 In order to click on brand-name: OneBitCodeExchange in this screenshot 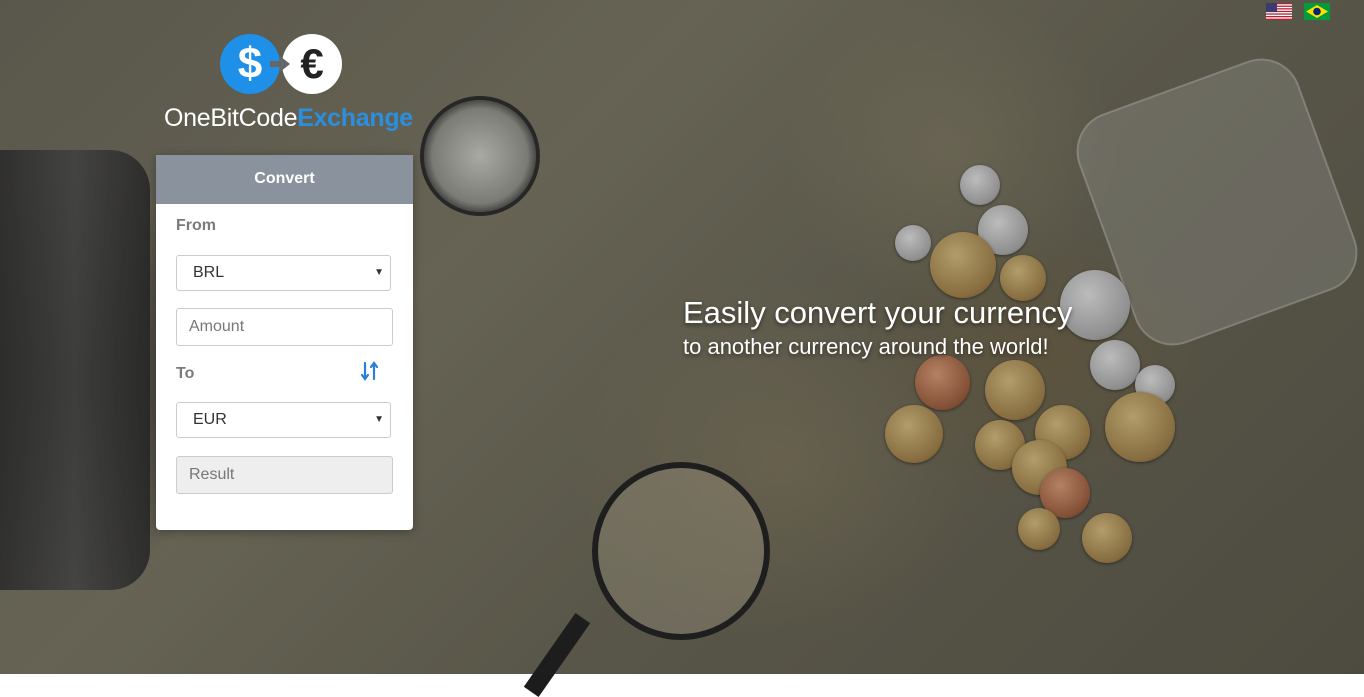, I will do `click(288, 118)`.